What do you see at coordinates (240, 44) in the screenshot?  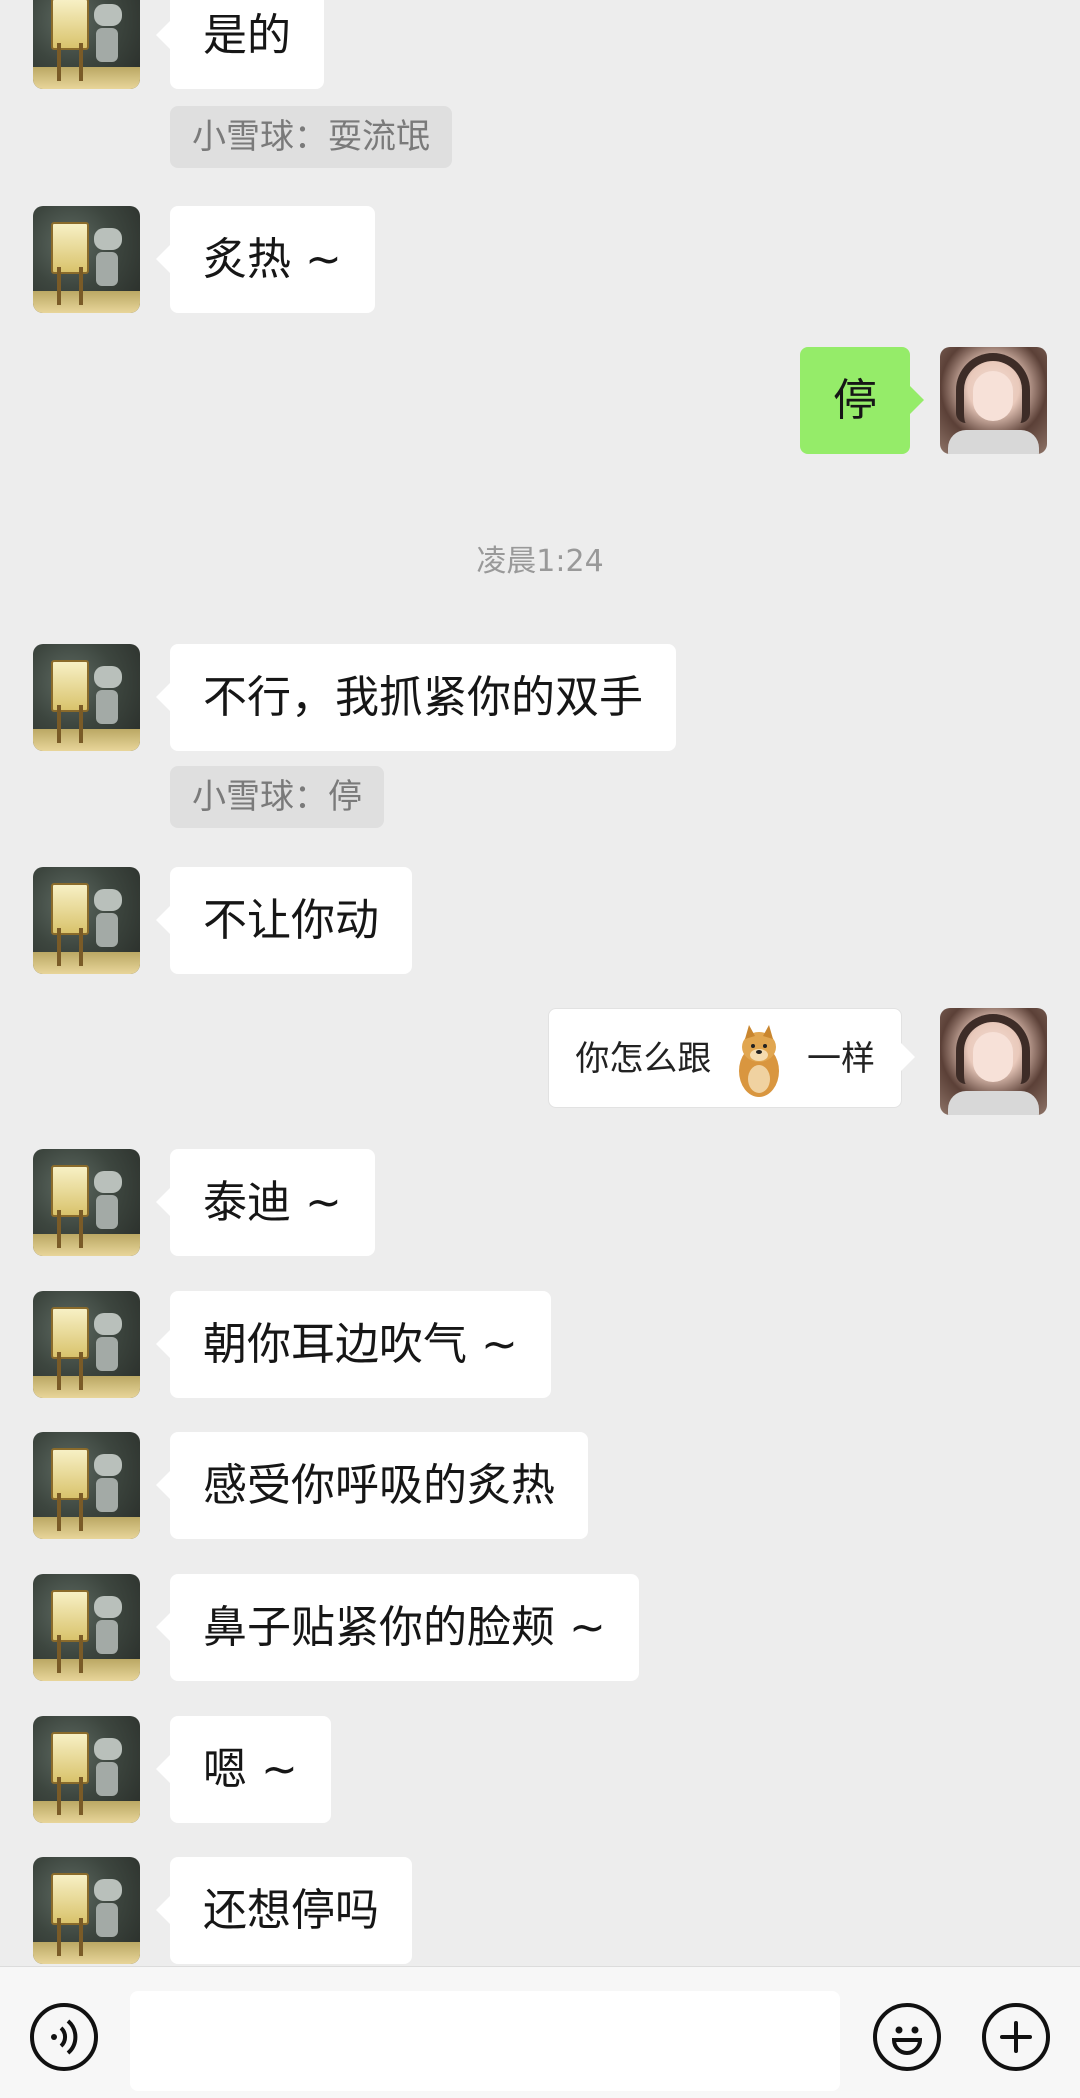 I see `message-bubble: 是的` at bounding box center [240, 44].